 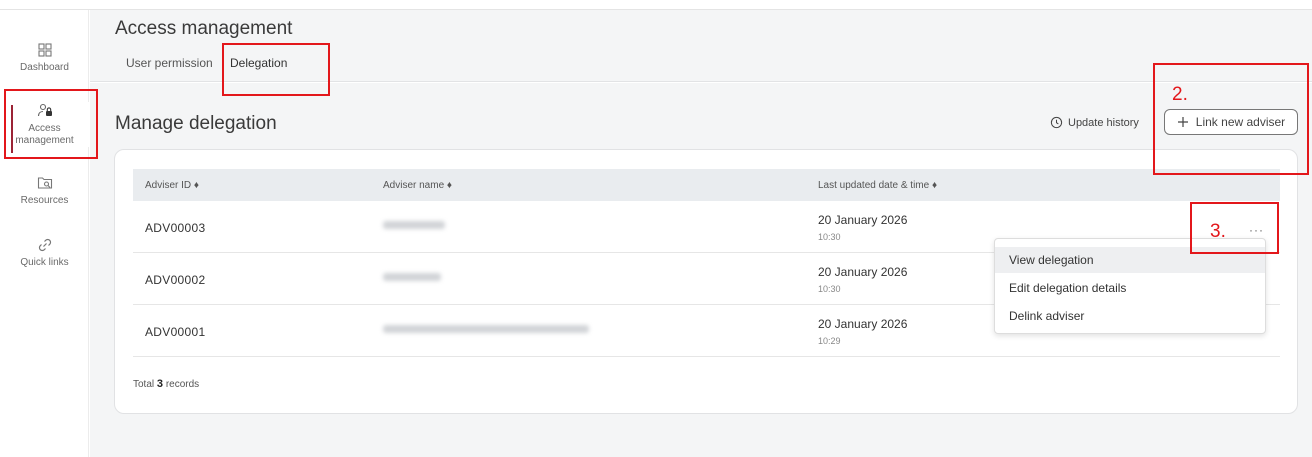 What do you see at coordinates (44, 57) in the screenshot?
I see `sidebar-item-dashboard: Dashboard` at bounding box center [44, 57].